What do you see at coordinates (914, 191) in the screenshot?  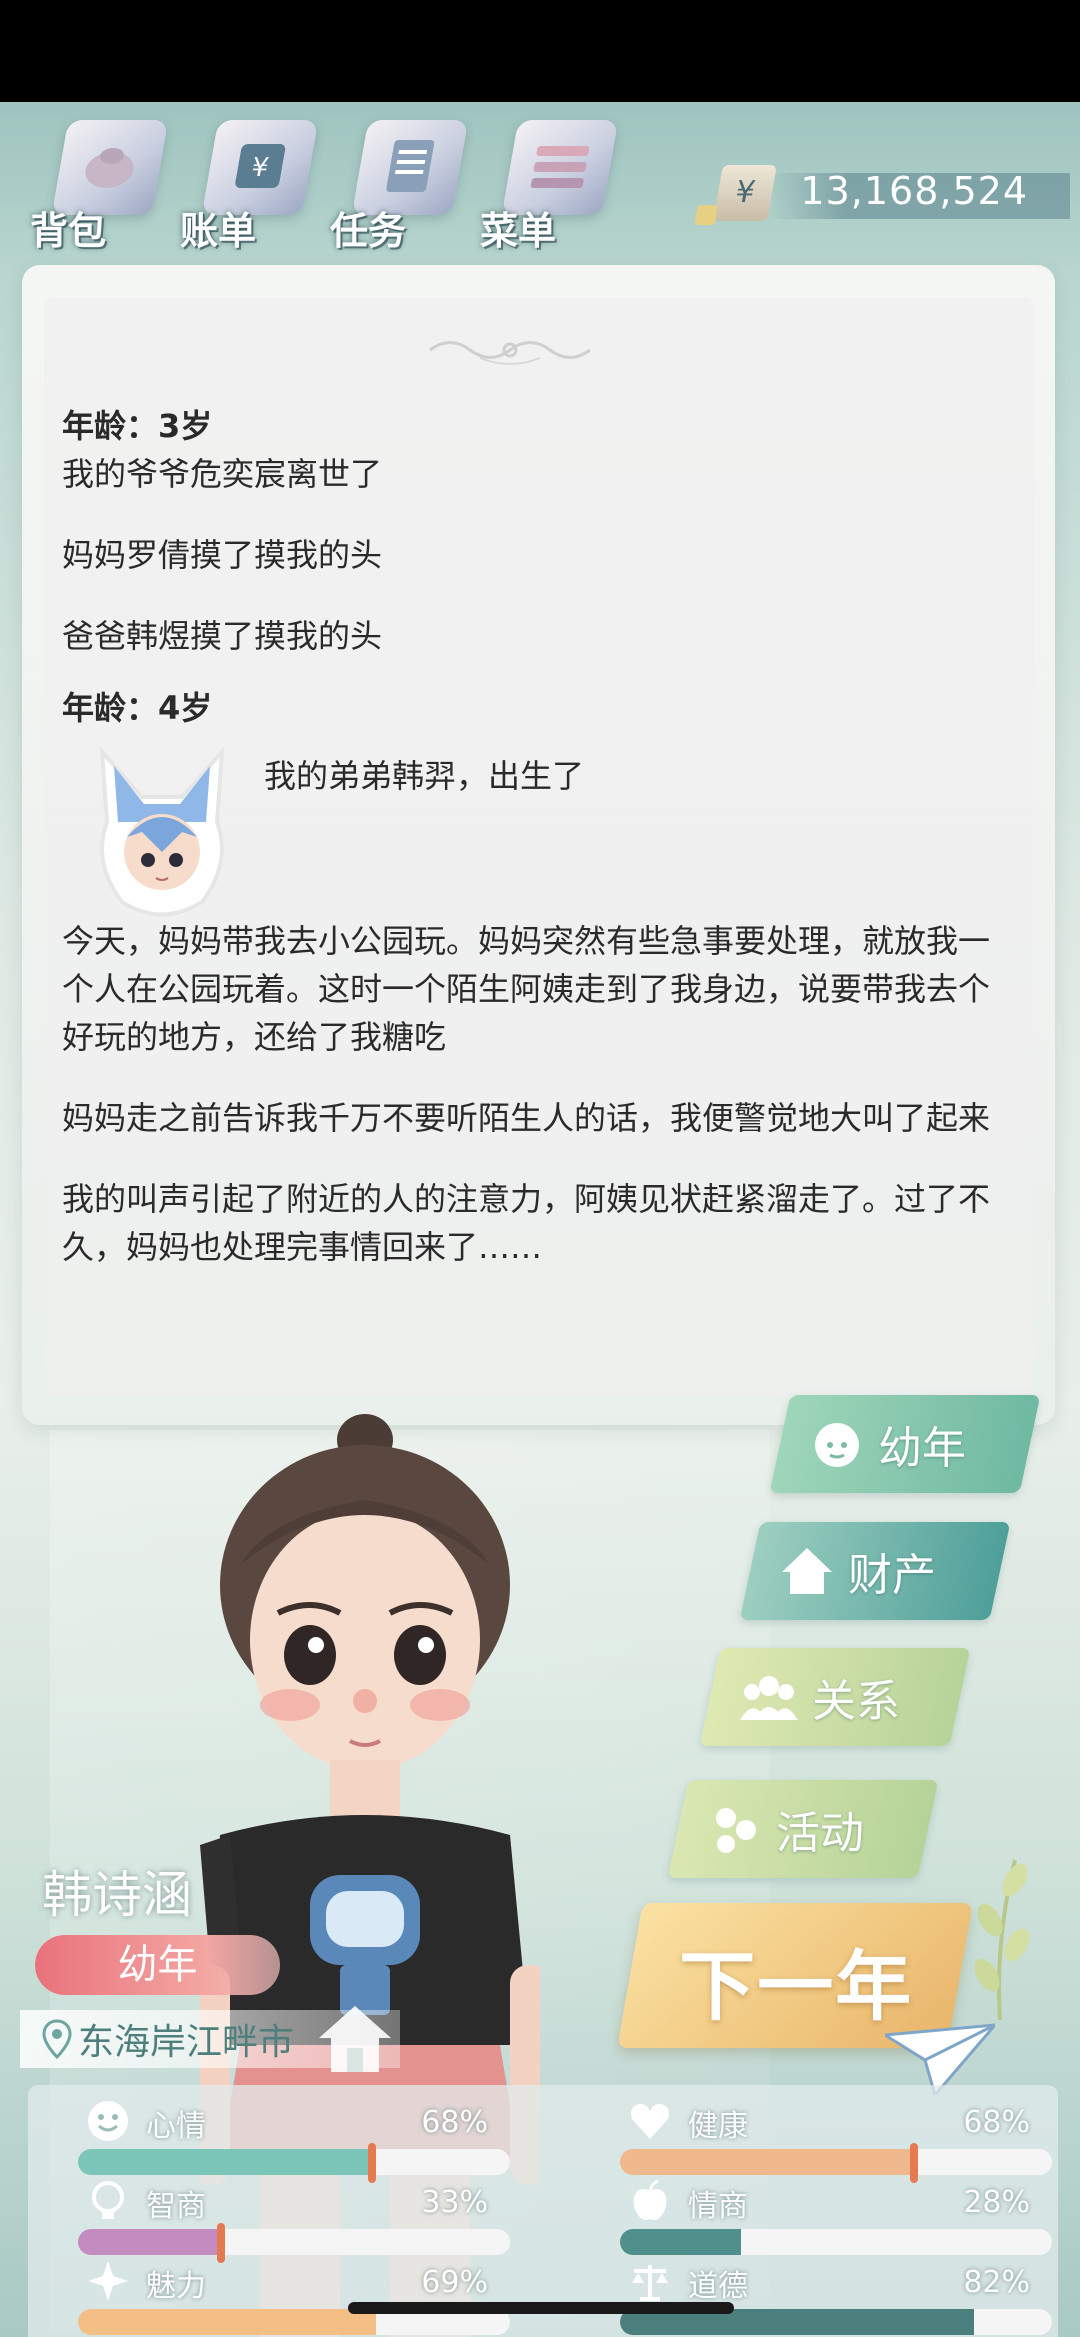 I see `money-value: 13,168,524` at bounding box center [914, 191].